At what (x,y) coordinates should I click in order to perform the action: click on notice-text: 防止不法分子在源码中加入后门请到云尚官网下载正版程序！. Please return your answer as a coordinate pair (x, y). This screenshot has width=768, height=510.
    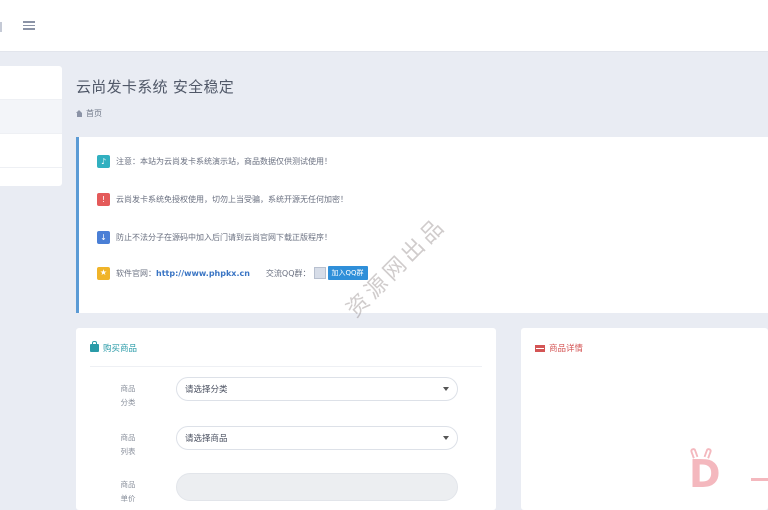
    Looking at the image, I should click on (224, 237).